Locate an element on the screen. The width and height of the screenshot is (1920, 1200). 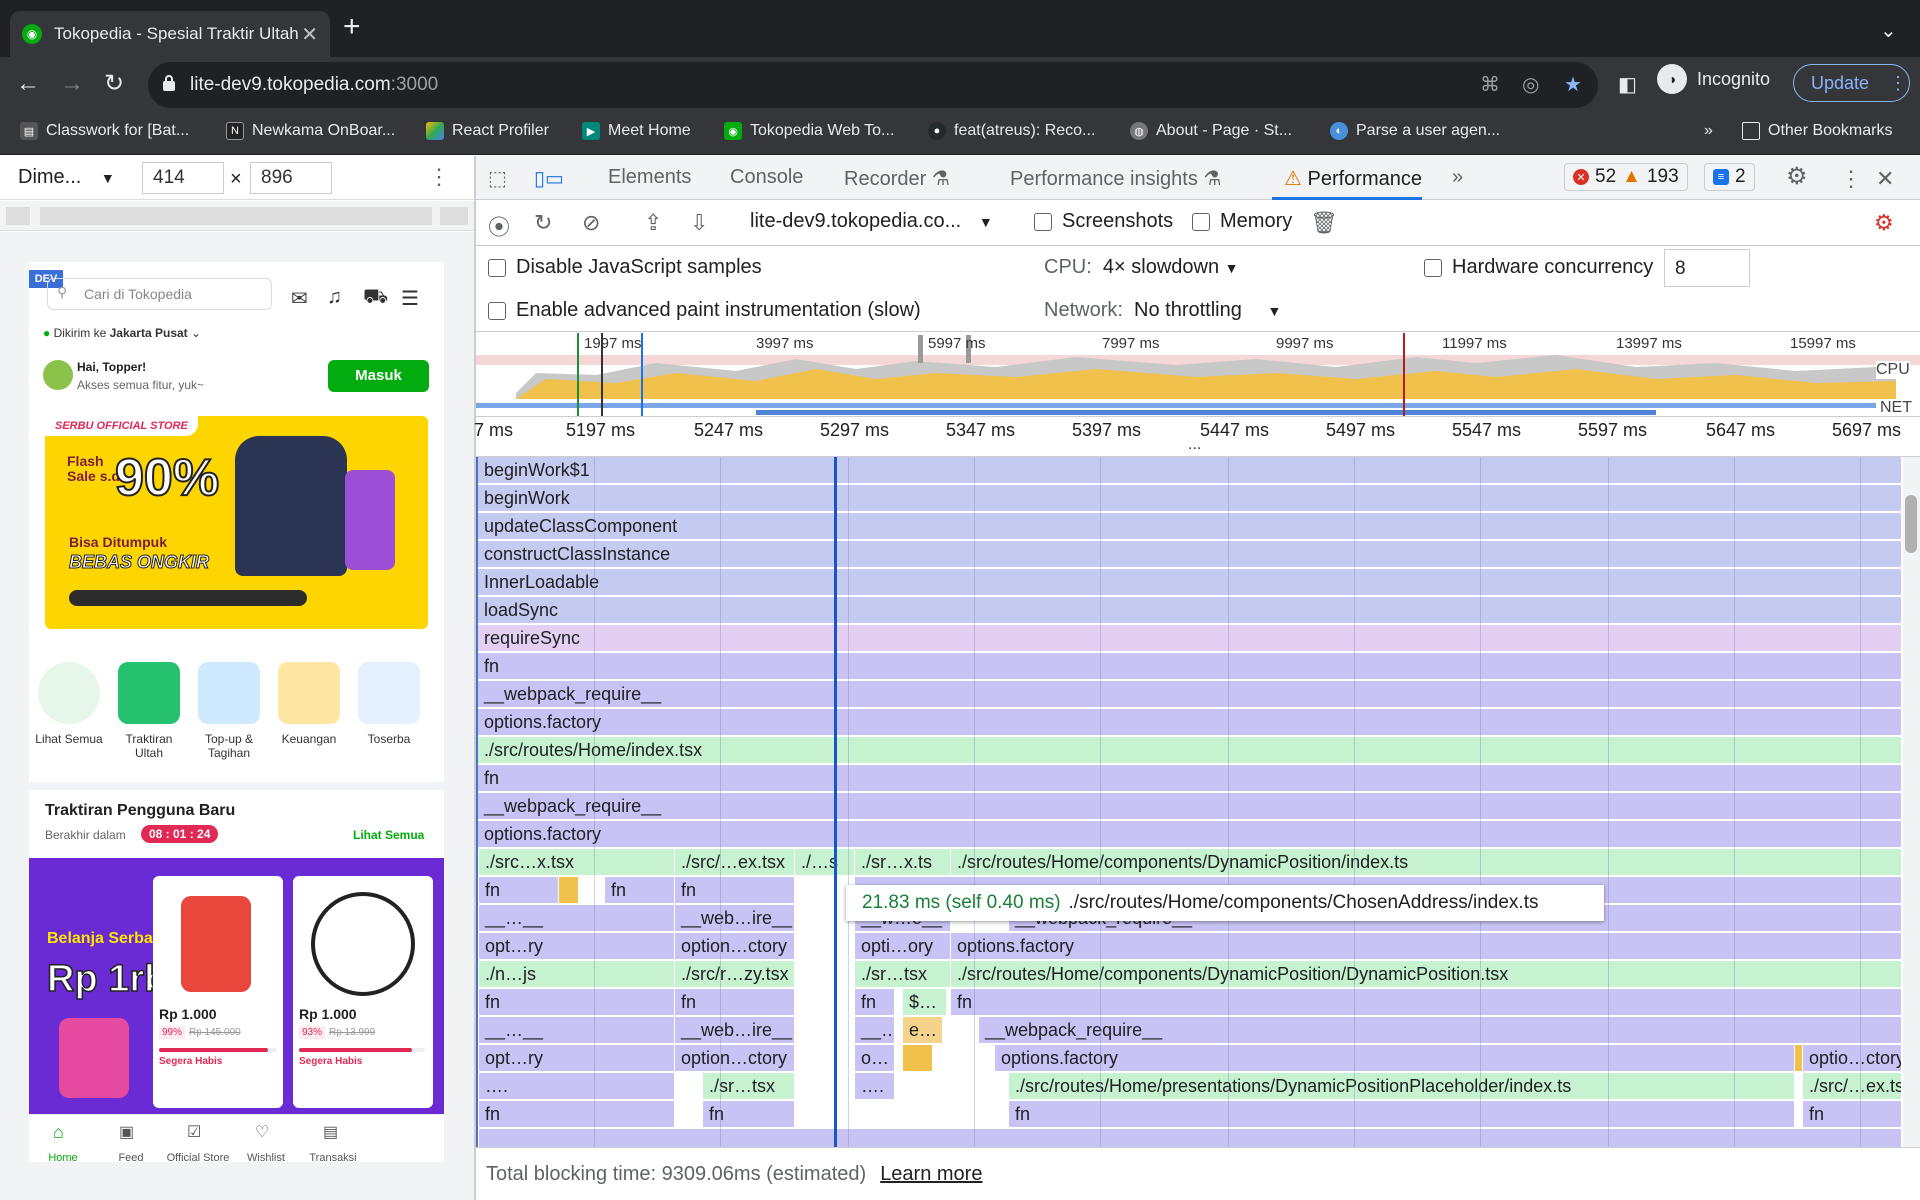
flame-row: constructClassInstance is located at coordinates (1189, 554).